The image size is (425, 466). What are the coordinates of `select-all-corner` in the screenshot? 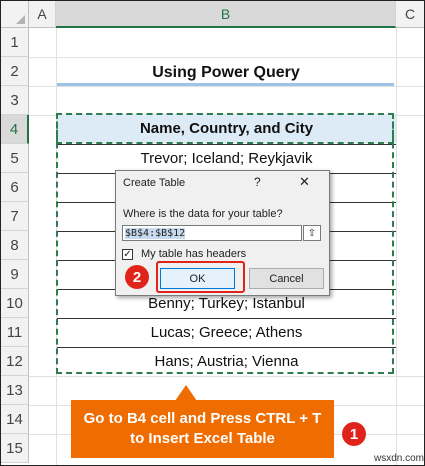 It's located at (15, 14).